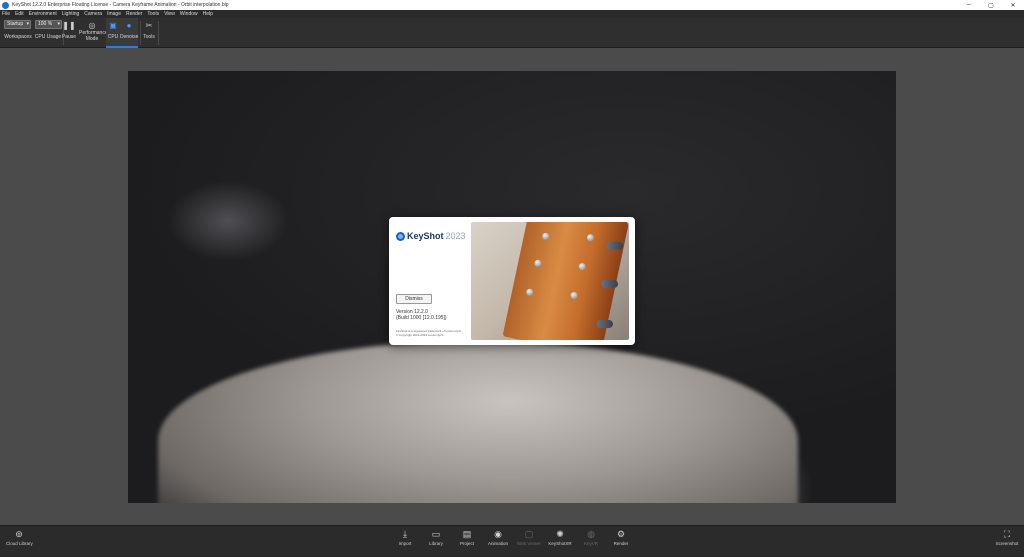 This screenshot has width=1024, height=557. I want to click on import-label: Import, so click(405, 543).